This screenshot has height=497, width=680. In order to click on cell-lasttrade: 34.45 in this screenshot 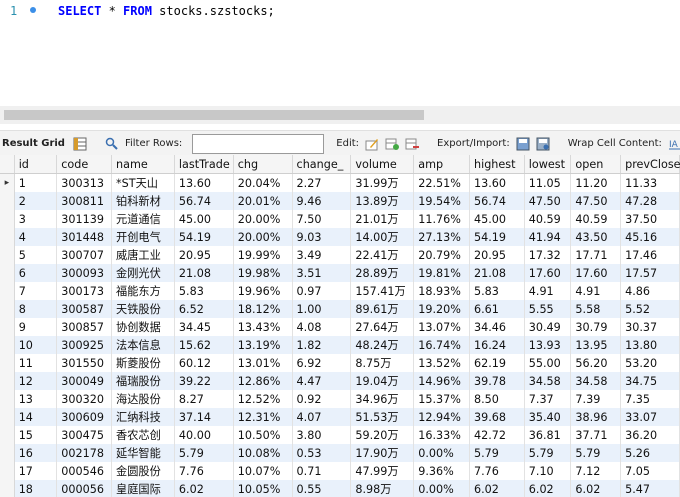, I will do `click(204, 327)`.